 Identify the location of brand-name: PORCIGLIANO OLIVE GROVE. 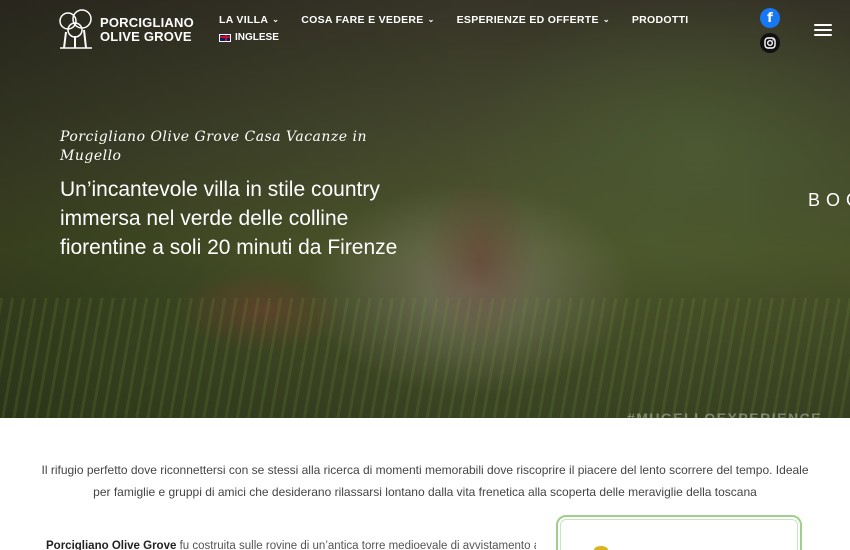
(147, 30).